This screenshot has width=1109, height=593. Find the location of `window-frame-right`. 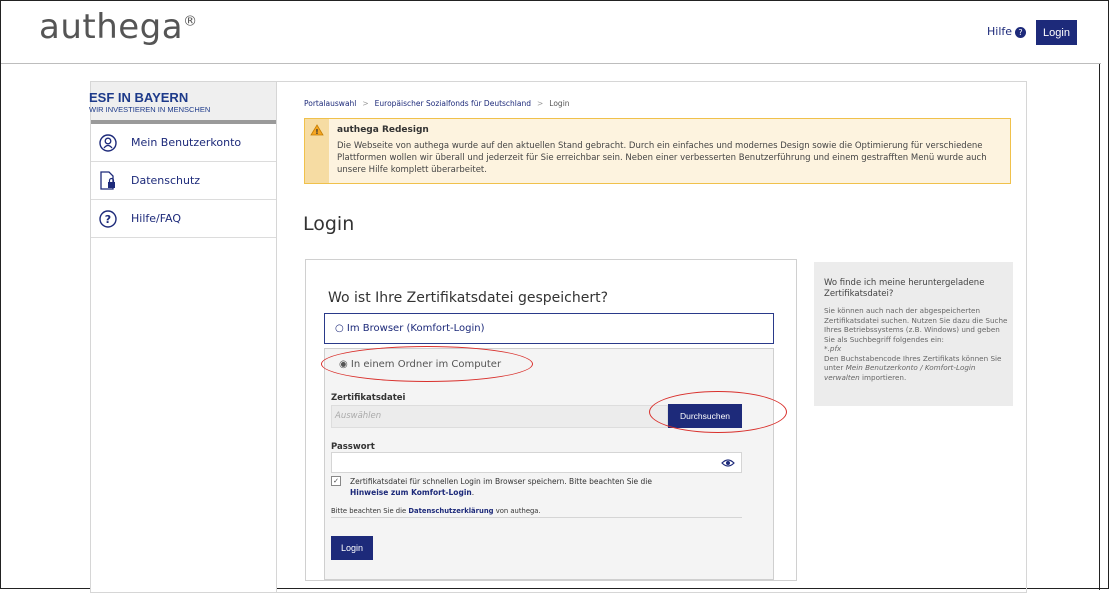

window-frame-right is located at coordinates (1099, 295).